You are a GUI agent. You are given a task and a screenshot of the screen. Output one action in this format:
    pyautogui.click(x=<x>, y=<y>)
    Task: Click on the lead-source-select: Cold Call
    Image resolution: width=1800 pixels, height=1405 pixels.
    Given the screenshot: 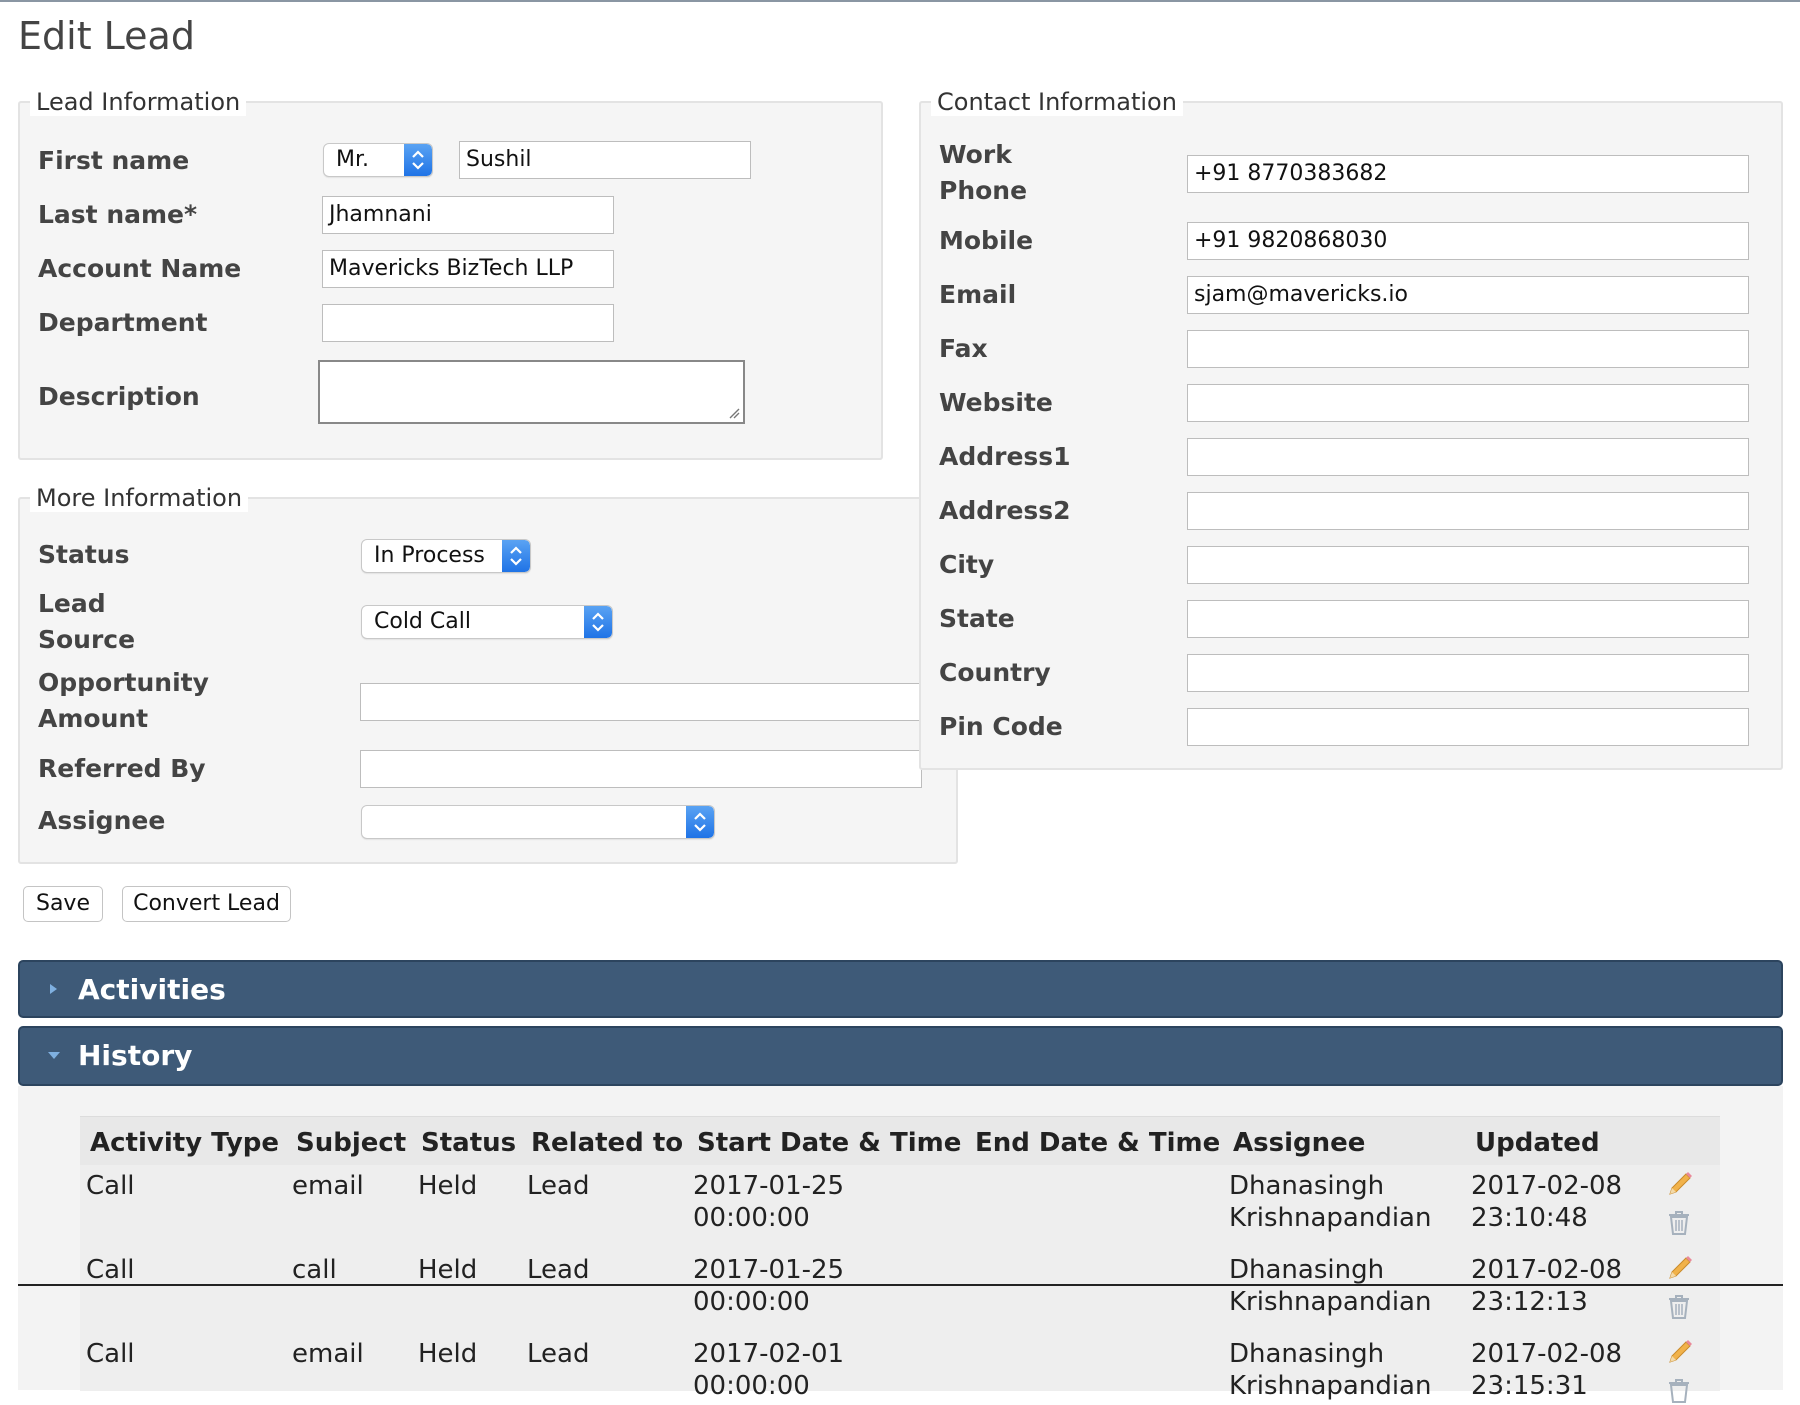 What is the action you would take?
    pyautogui.click(x=487, y=622)
    